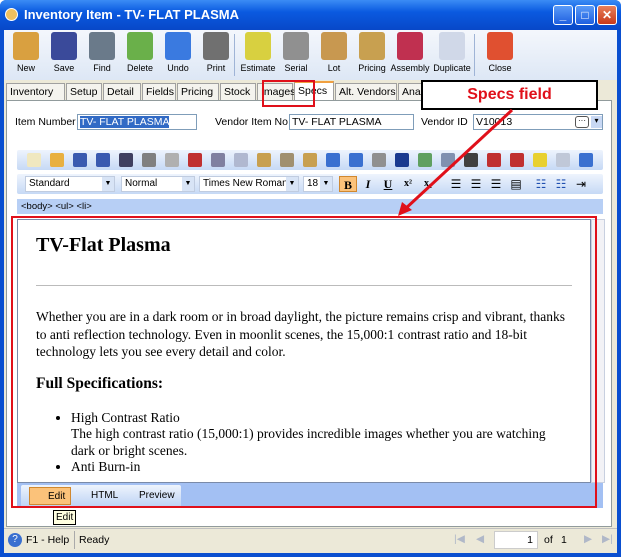 The image size is (621, 557). Describe the element at coordinates (249, 184) in the screenshot. I see `font-select: Times New Roman ▼` at that location.